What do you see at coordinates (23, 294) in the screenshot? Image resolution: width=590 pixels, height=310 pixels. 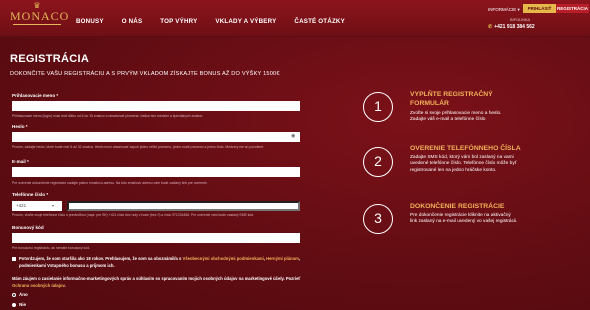 I see `radio-yes-label: Áno` at bounding box center [23, 294].